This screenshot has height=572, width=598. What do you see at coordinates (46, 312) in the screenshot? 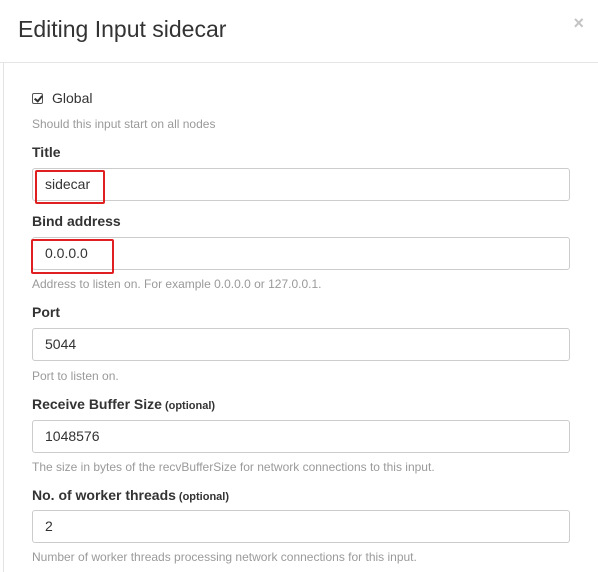
I see `port-label: Port` at bounding box center [46, 312].